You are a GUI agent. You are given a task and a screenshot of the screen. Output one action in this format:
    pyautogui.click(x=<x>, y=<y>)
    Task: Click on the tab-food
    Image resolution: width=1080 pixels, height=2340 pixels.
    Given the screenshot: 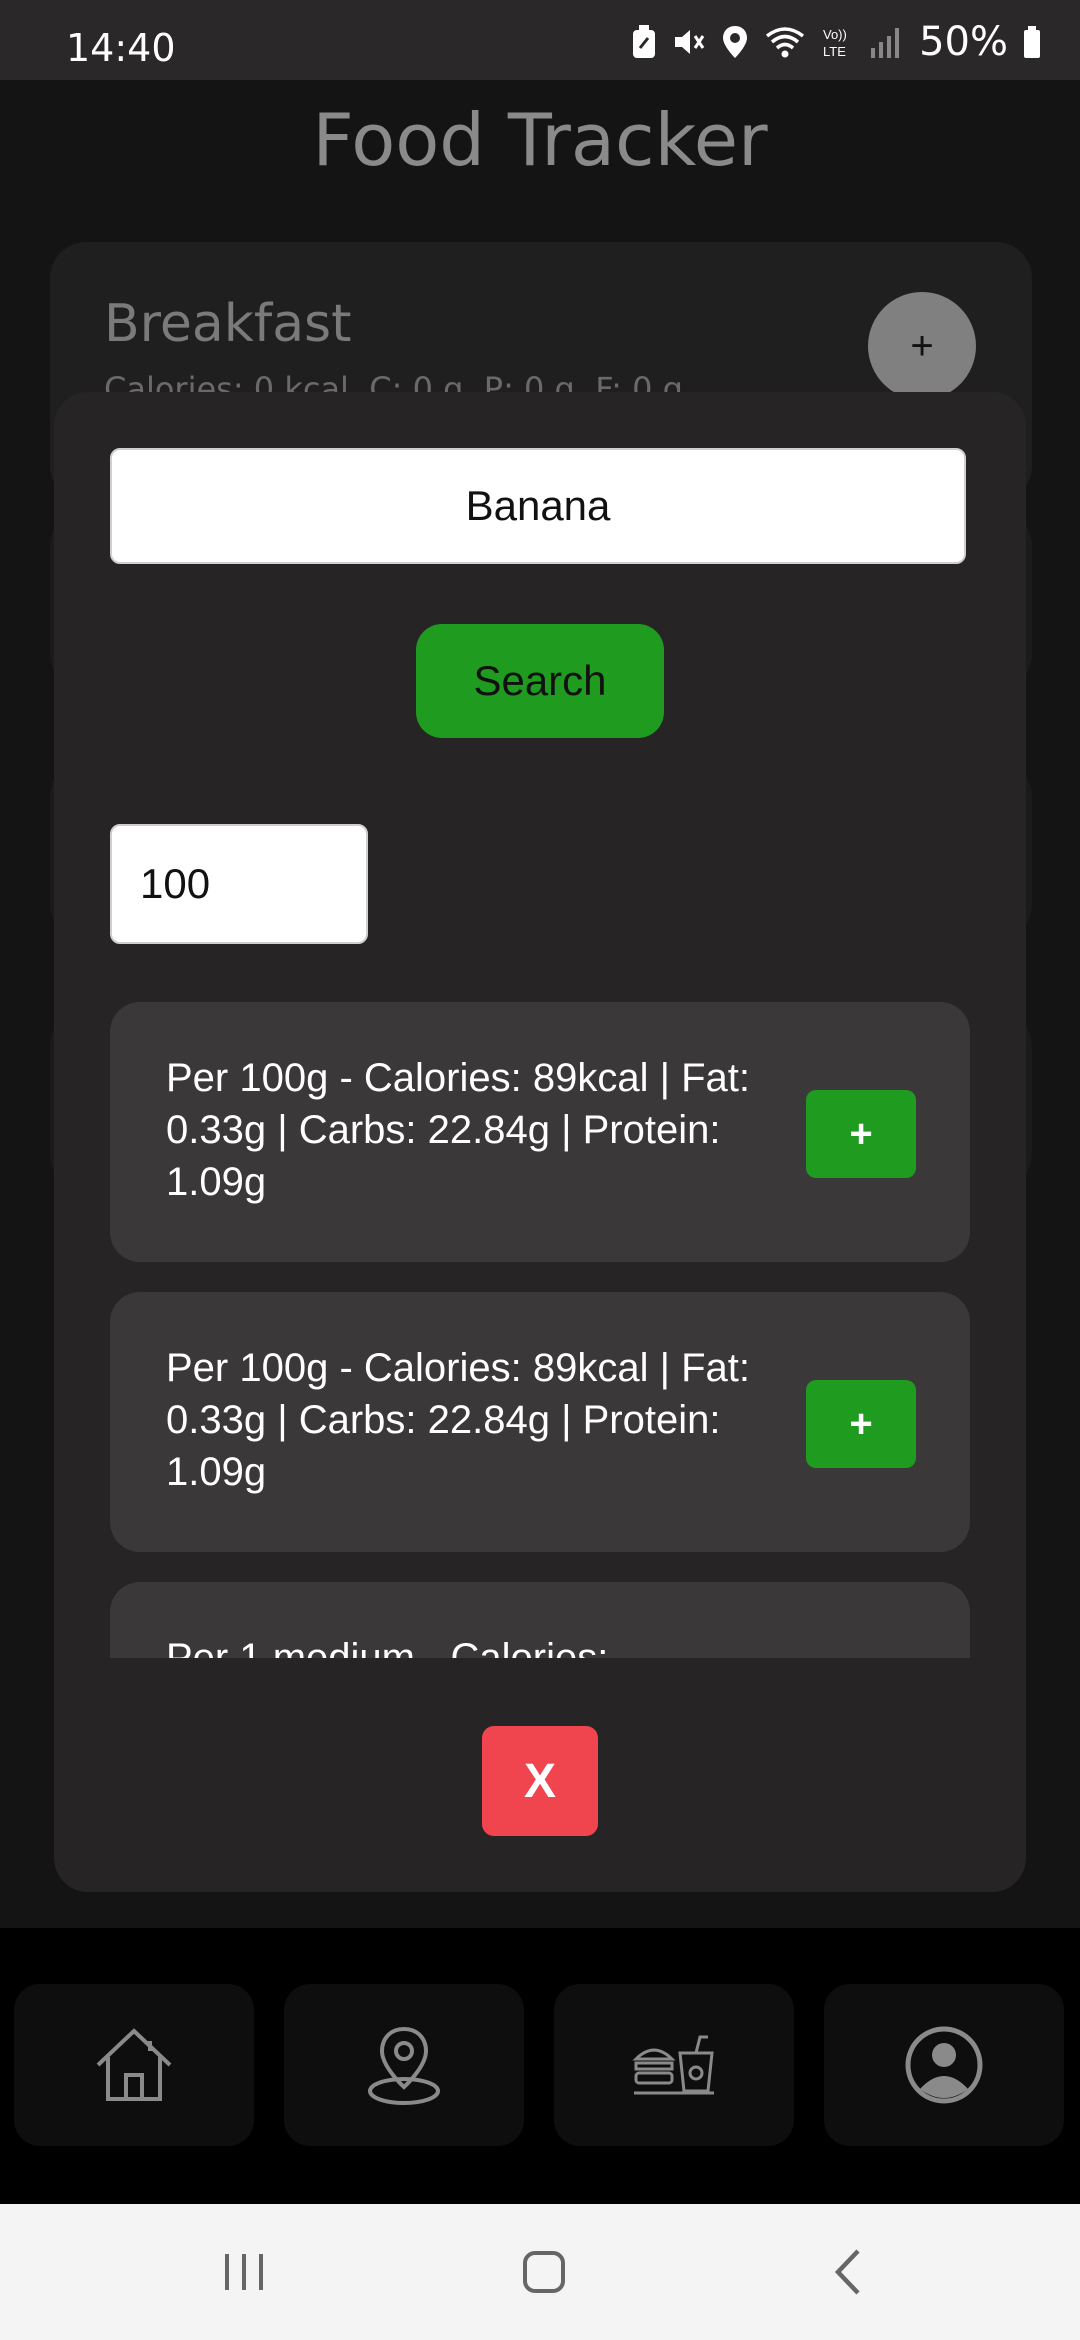 What is the action you would take?
    pyautogui.click(x=674, y=2065)
    